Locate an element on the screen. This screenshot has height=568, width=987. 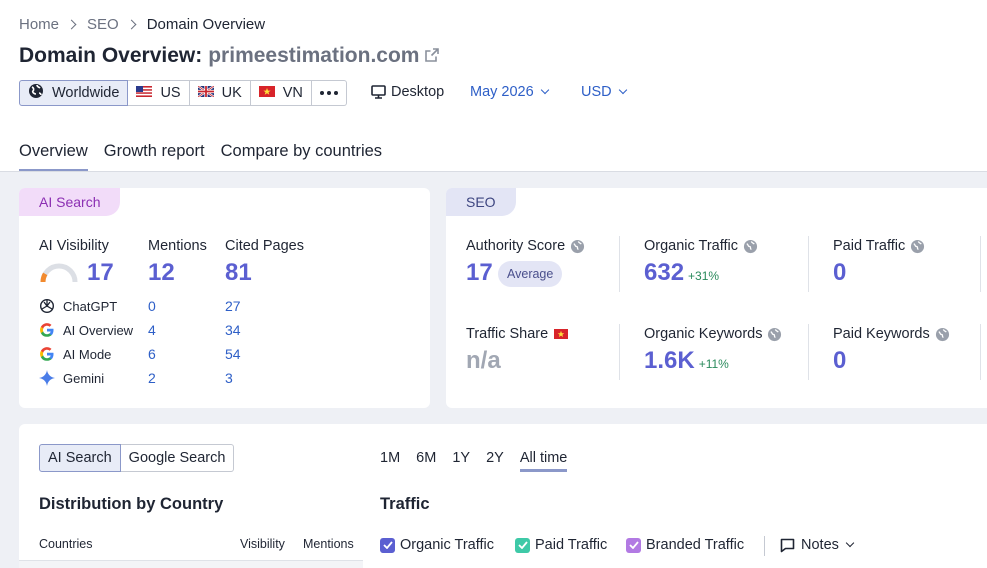
legend-label: Branded Traffic is located at coordinates (695, 545).